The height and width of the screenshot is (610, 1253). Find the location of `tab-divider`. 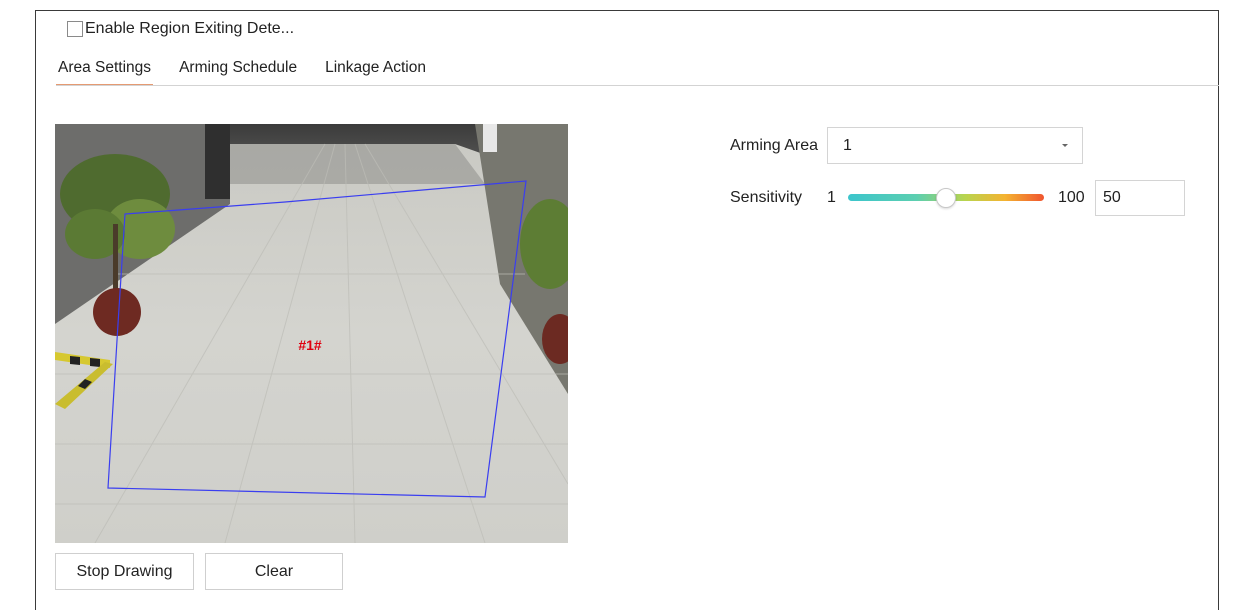

tab-divider is located at coordinates (637, 85).